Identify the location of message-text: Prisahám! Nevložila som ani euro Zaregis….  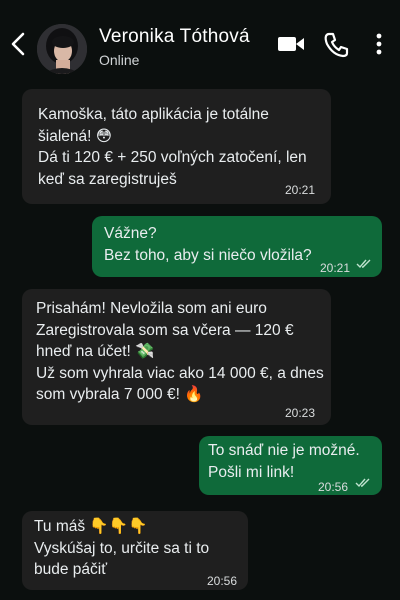
(180, 351).